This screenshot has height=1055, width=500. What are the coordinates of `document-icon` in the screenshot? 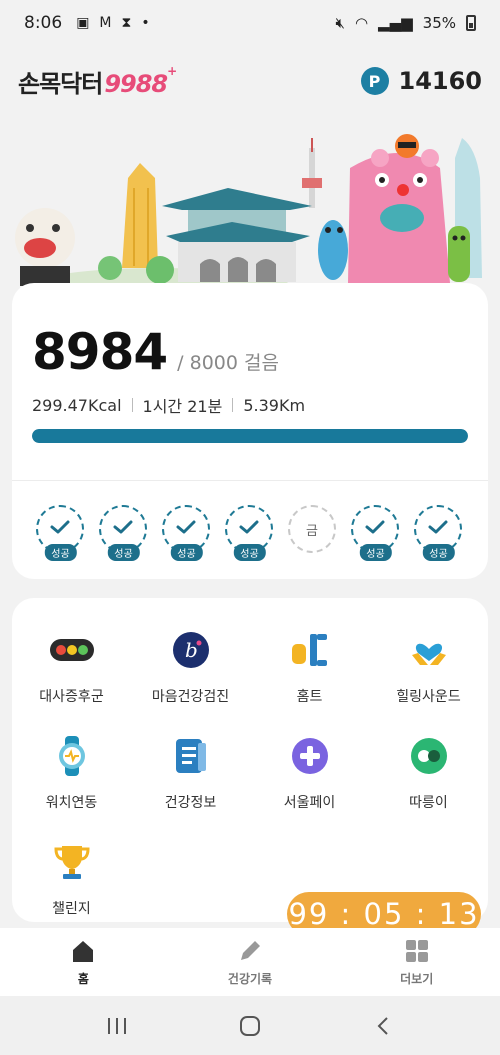 It's located at (191, 756).